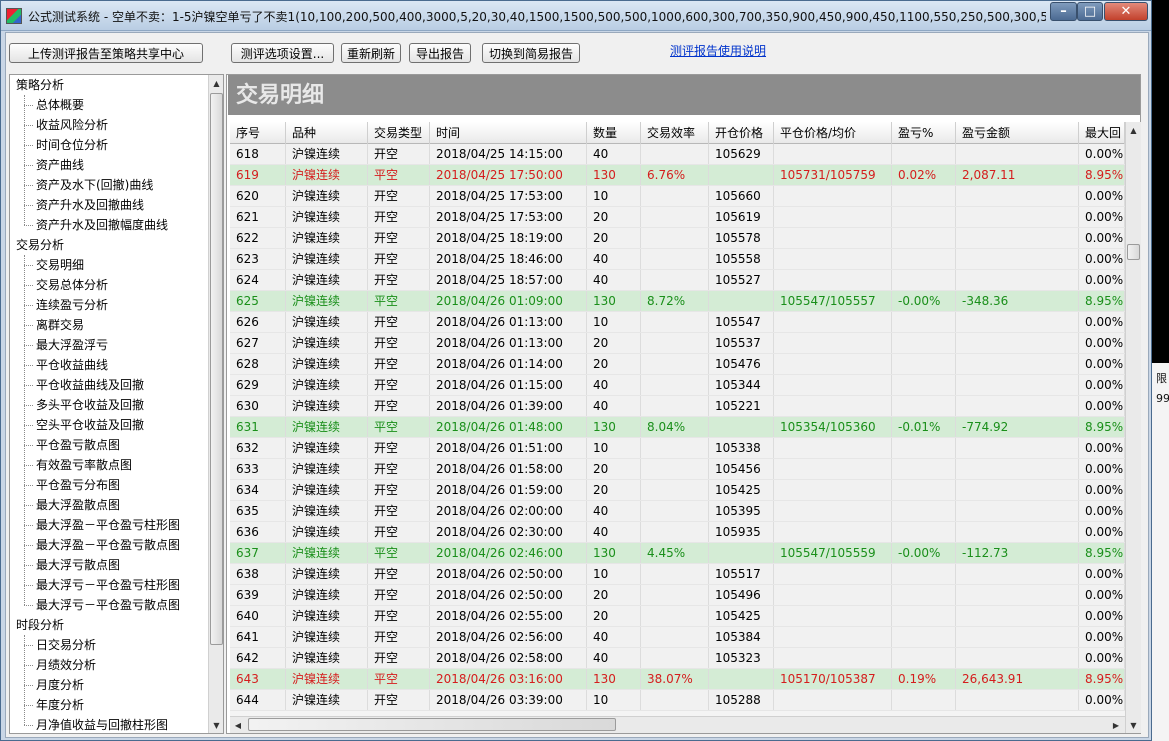  What do you see at coordinates (53, 165) in the screenshot?
I see `tree-item: 资产曲线` at bounding box center [53, 165].